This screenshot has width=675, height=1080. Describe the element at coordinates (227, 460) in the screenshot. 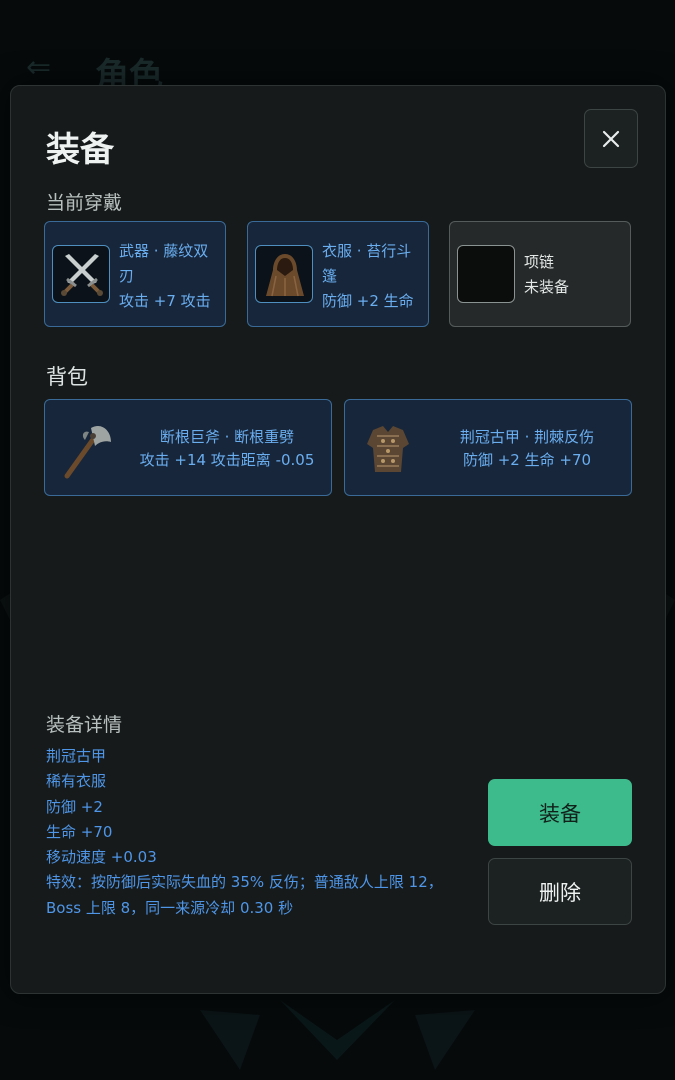

I see `bag-item-axe-stat: 攻击 +14 攻击距离 -0.05` at that location.